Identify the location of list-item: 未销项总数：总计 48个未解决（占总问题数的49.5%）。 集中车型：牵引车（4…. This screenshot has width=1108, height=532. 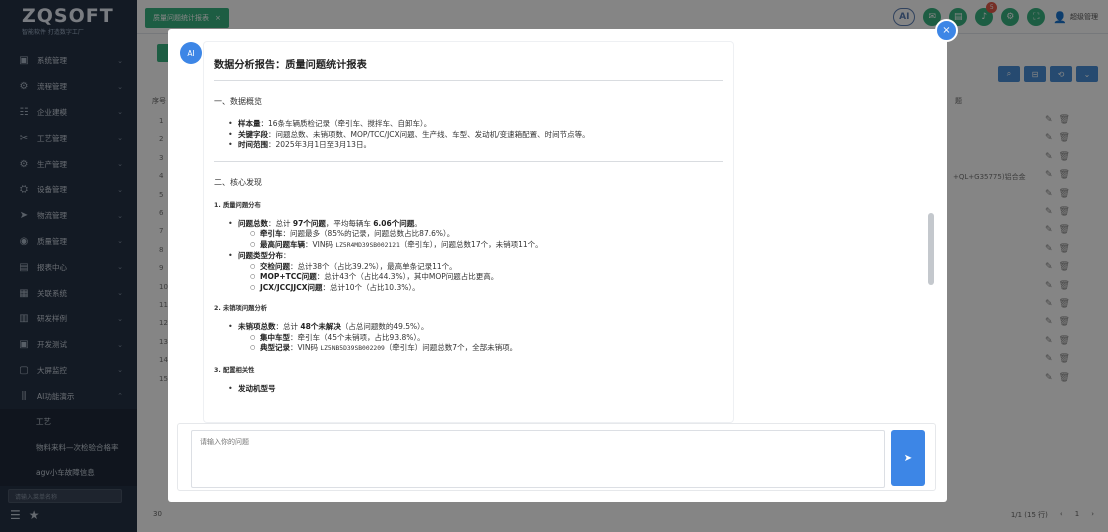
(475, 338).